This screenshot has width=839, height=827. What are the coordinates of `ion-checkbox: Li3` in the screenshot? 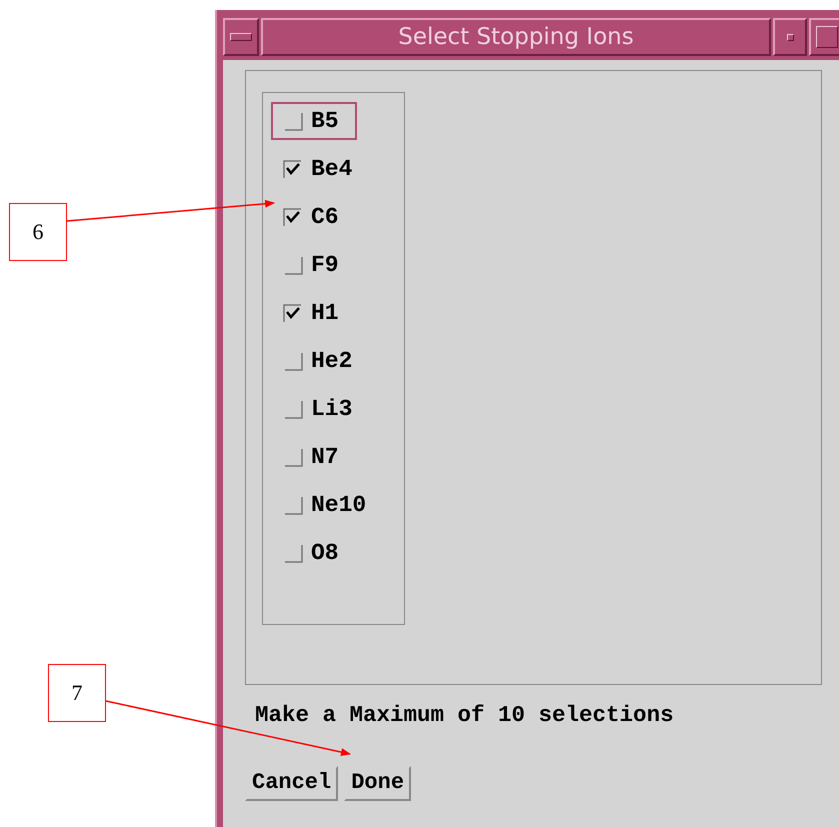 It's located at (315, 409).